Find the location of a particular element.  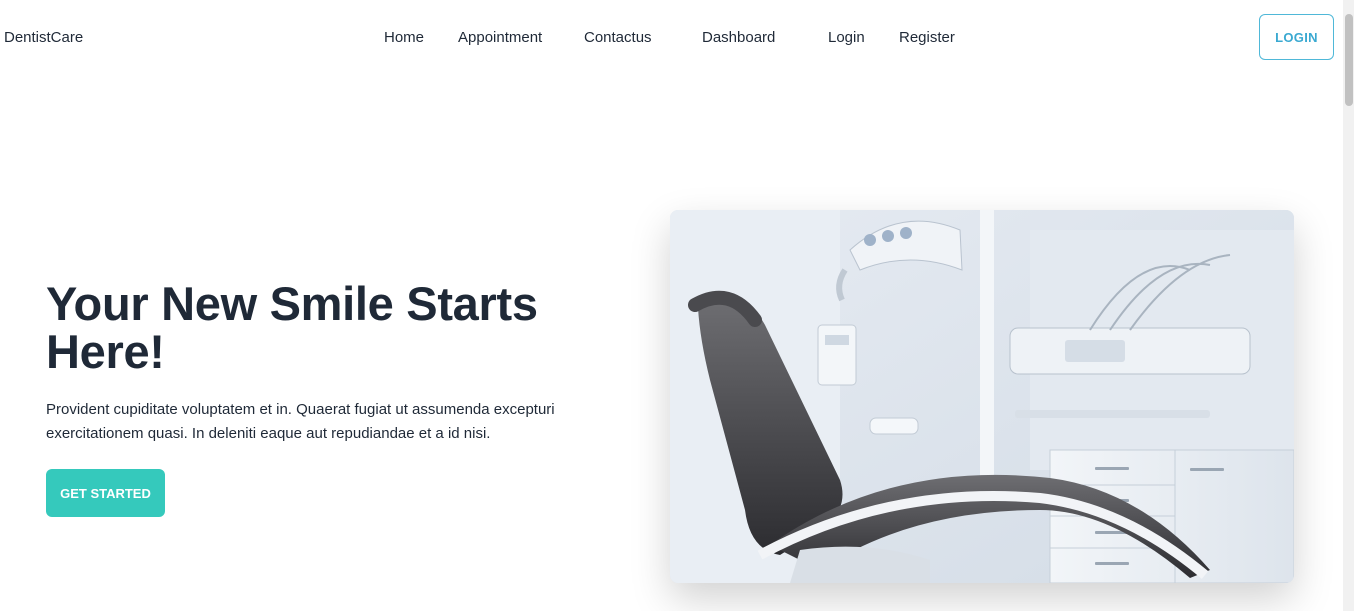

scrollbar-thumb is located at coordinates (1349, 60).